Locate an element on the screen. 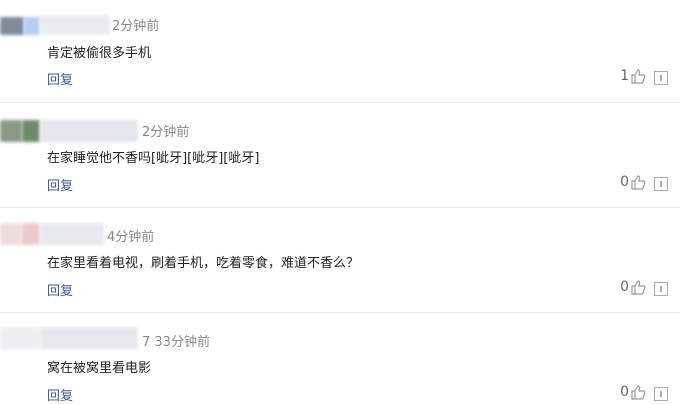 The width and height of the screenshot is (680, 404). comment-time: 4分钟前 is located at coordinates (131, 237).